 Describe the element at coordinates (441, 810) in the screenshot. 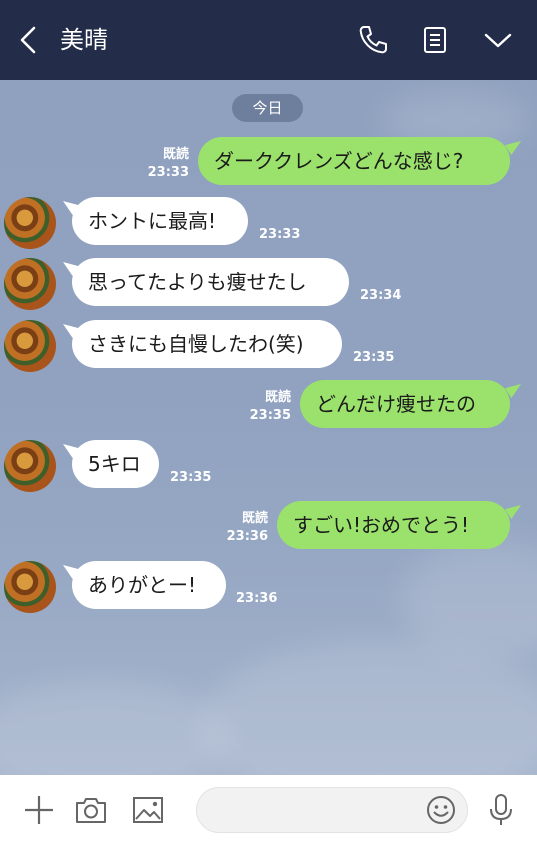

I see `smile-icon` at that location.